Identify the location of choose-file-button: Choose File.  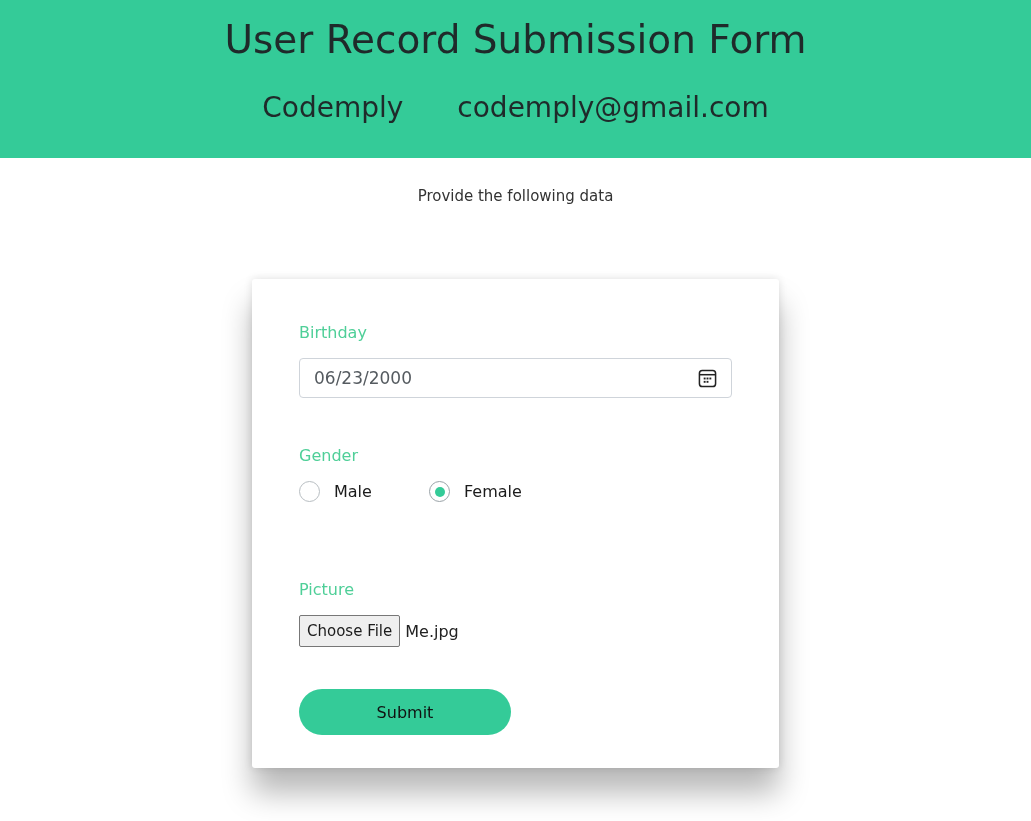
(350, 631).